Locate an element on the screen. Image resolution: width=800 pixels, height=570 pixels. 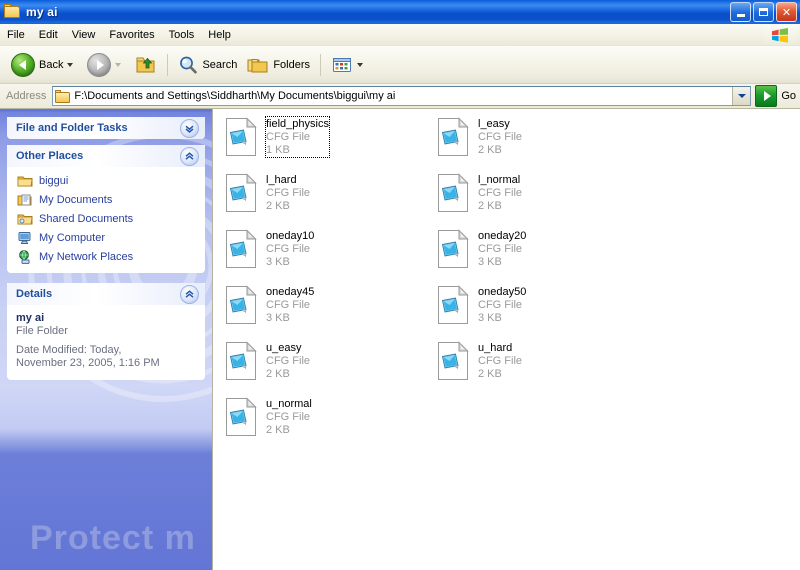
file-item-u_hard: u_hard CFG File 2 KB is located at coordinates (537, 369).